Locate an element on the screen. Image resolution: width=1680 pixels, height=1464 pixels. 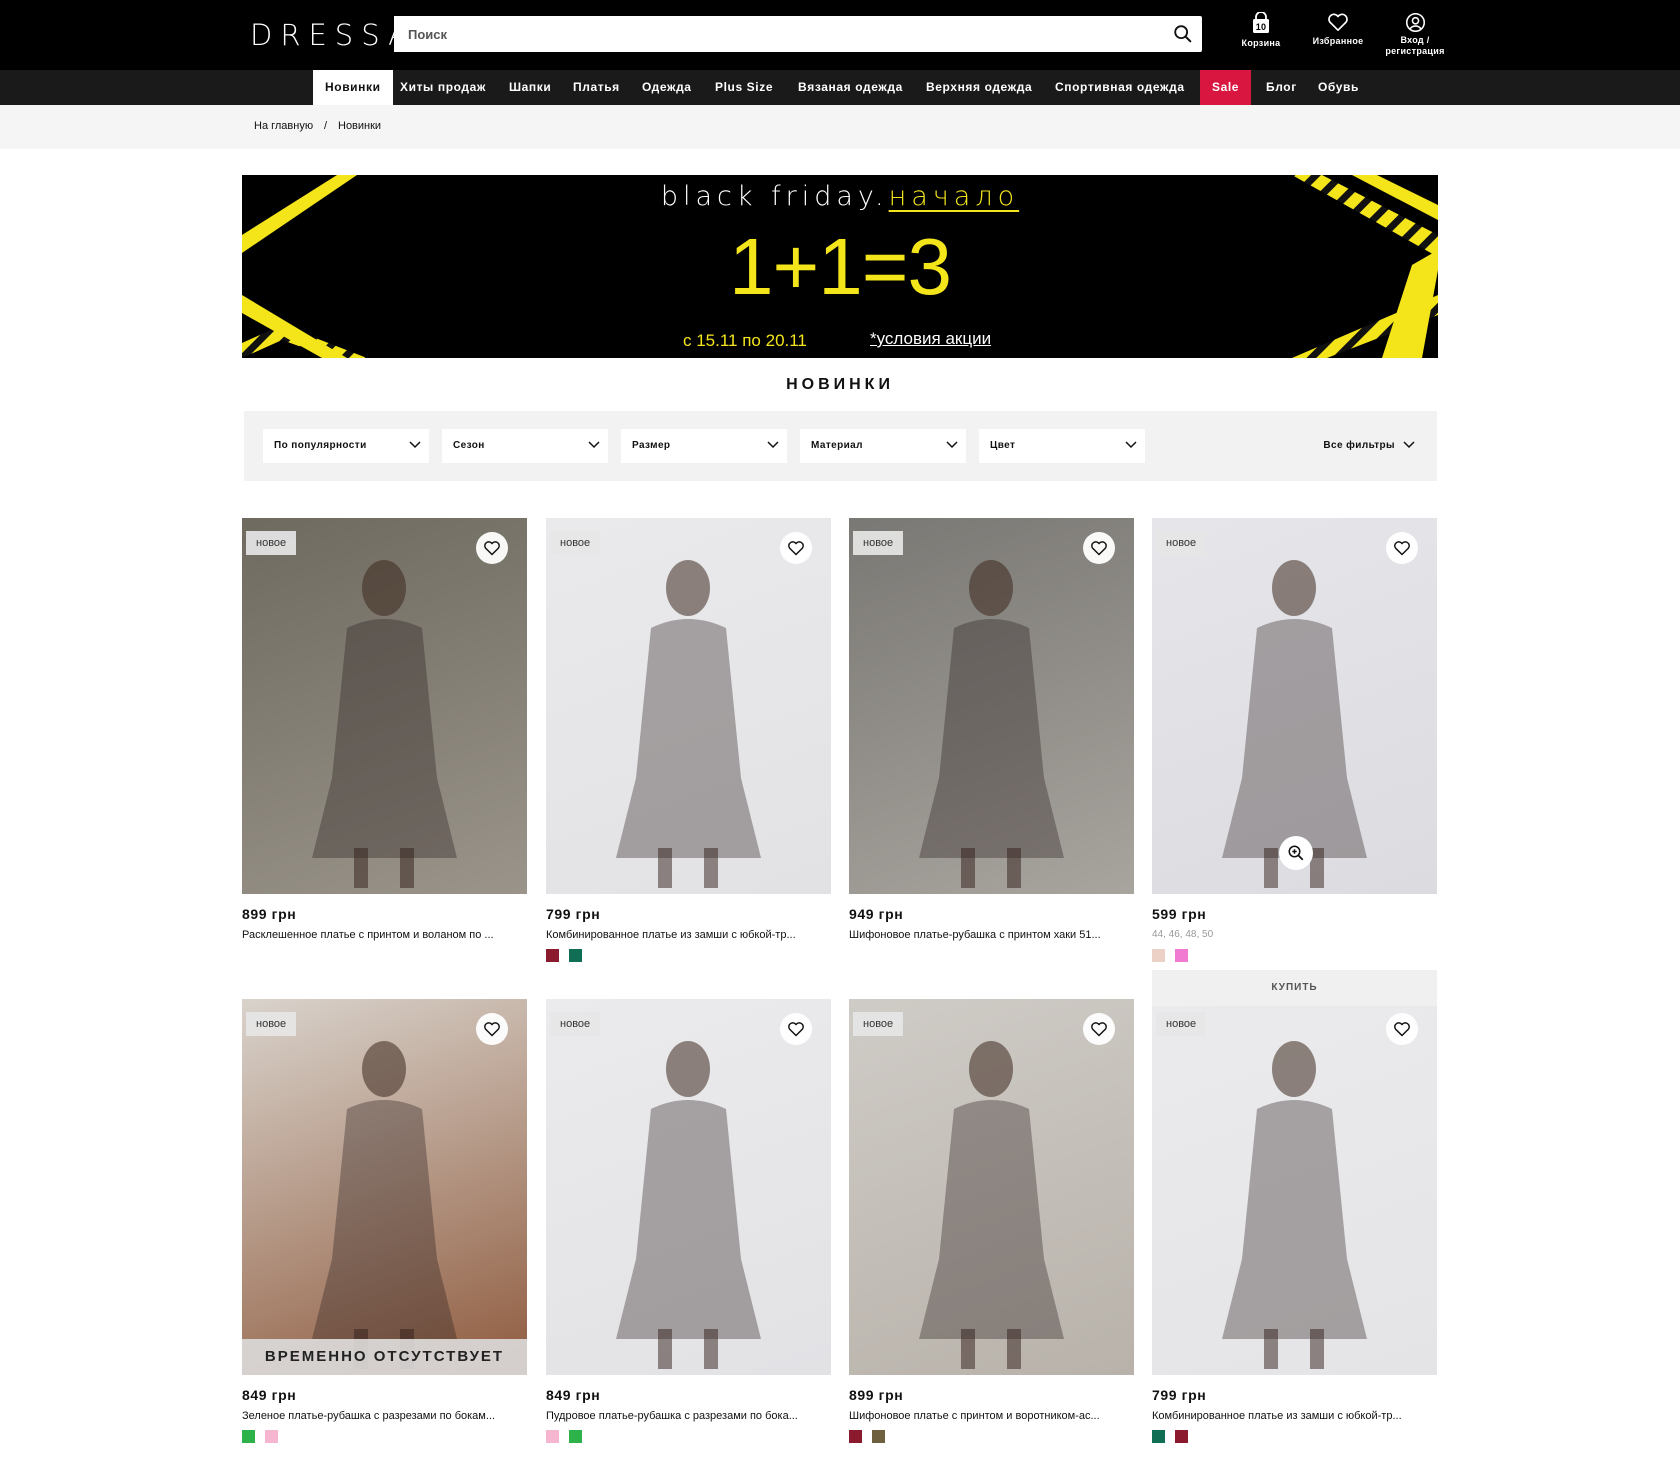
nav-item-8: Верхняя одежда is located at coordinates (979, 87).